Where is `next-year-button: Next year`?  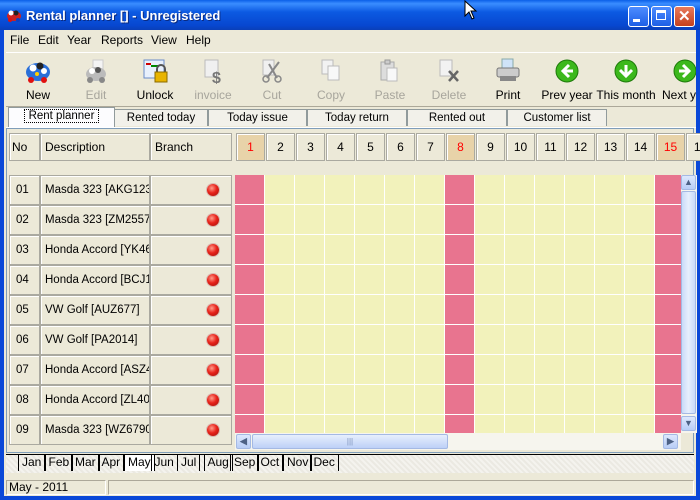
next-year-button: Next year is located at coordinates (676, 80).